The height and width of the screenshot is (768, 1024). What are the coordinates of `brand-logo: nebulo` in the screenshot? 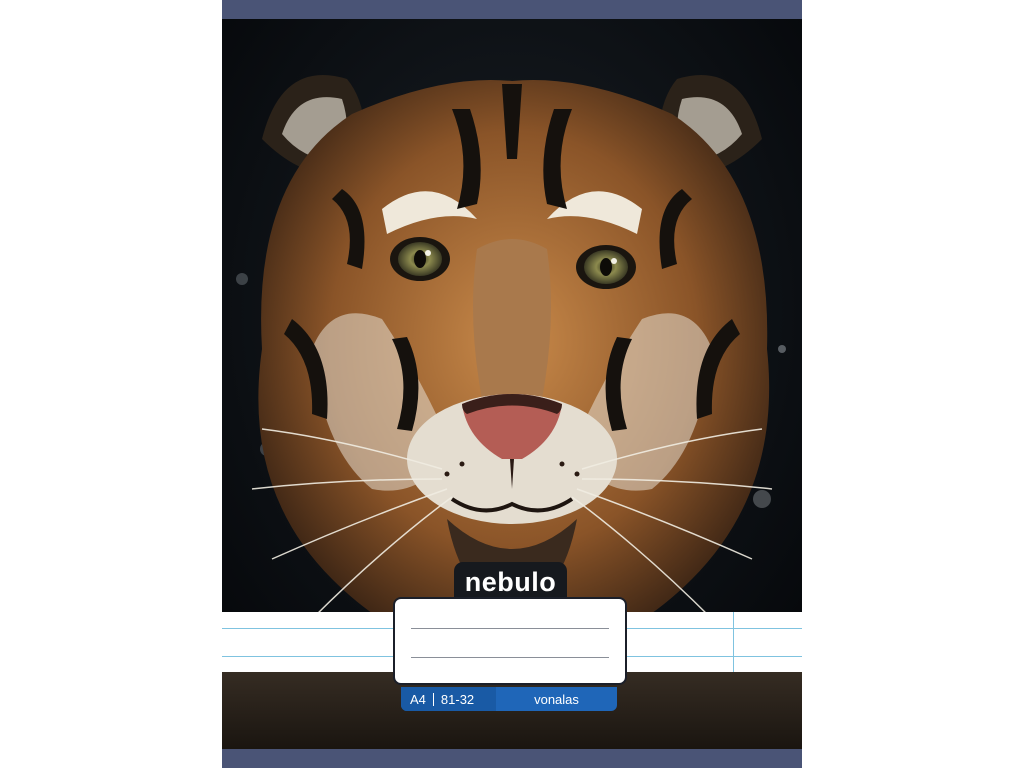 It's located at (510, 582).